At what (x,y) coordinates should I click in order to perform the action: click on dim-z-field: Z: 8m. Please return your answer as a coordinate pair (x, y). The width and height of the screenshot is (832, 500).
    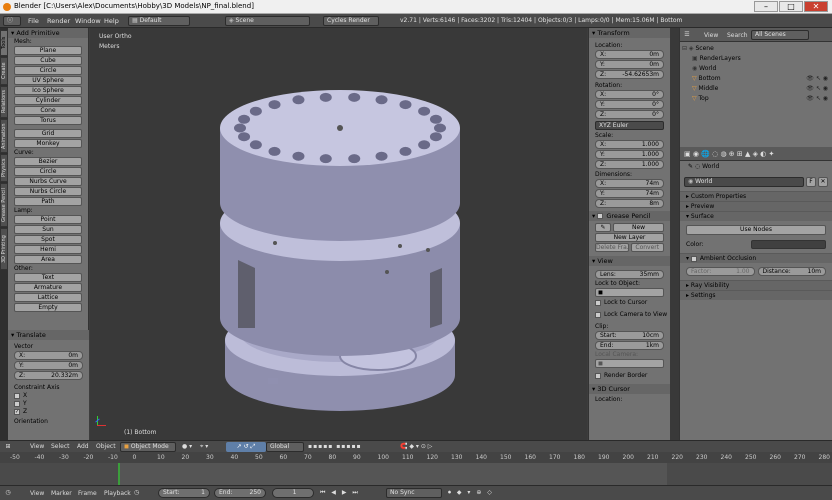
    Looking at the image, I should click on (629, 203).